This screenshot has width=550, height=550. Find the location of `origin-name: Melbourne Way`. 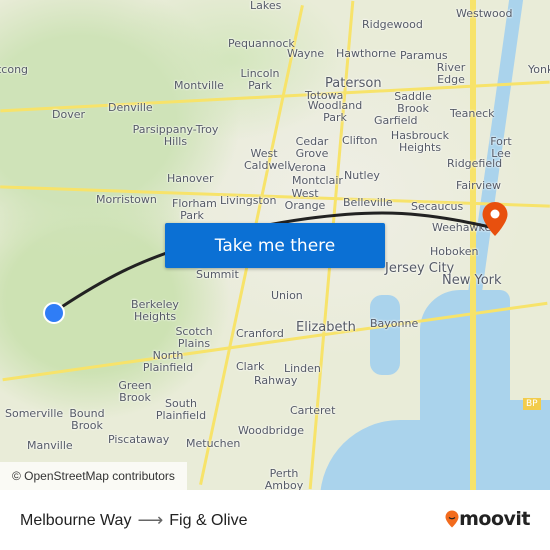

origin-name: Melbourne Way is located at coordinates (76, 520).